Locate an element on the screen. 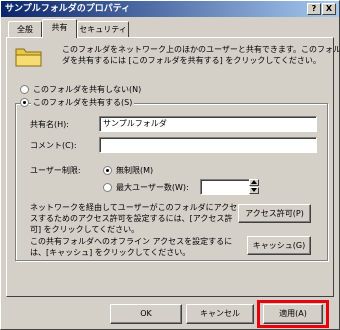 The image size is (340, 330). permissions-text-line2: スするためのアクセス許可を設定するには、[アクセス許 is located at coordinates (131, 218).